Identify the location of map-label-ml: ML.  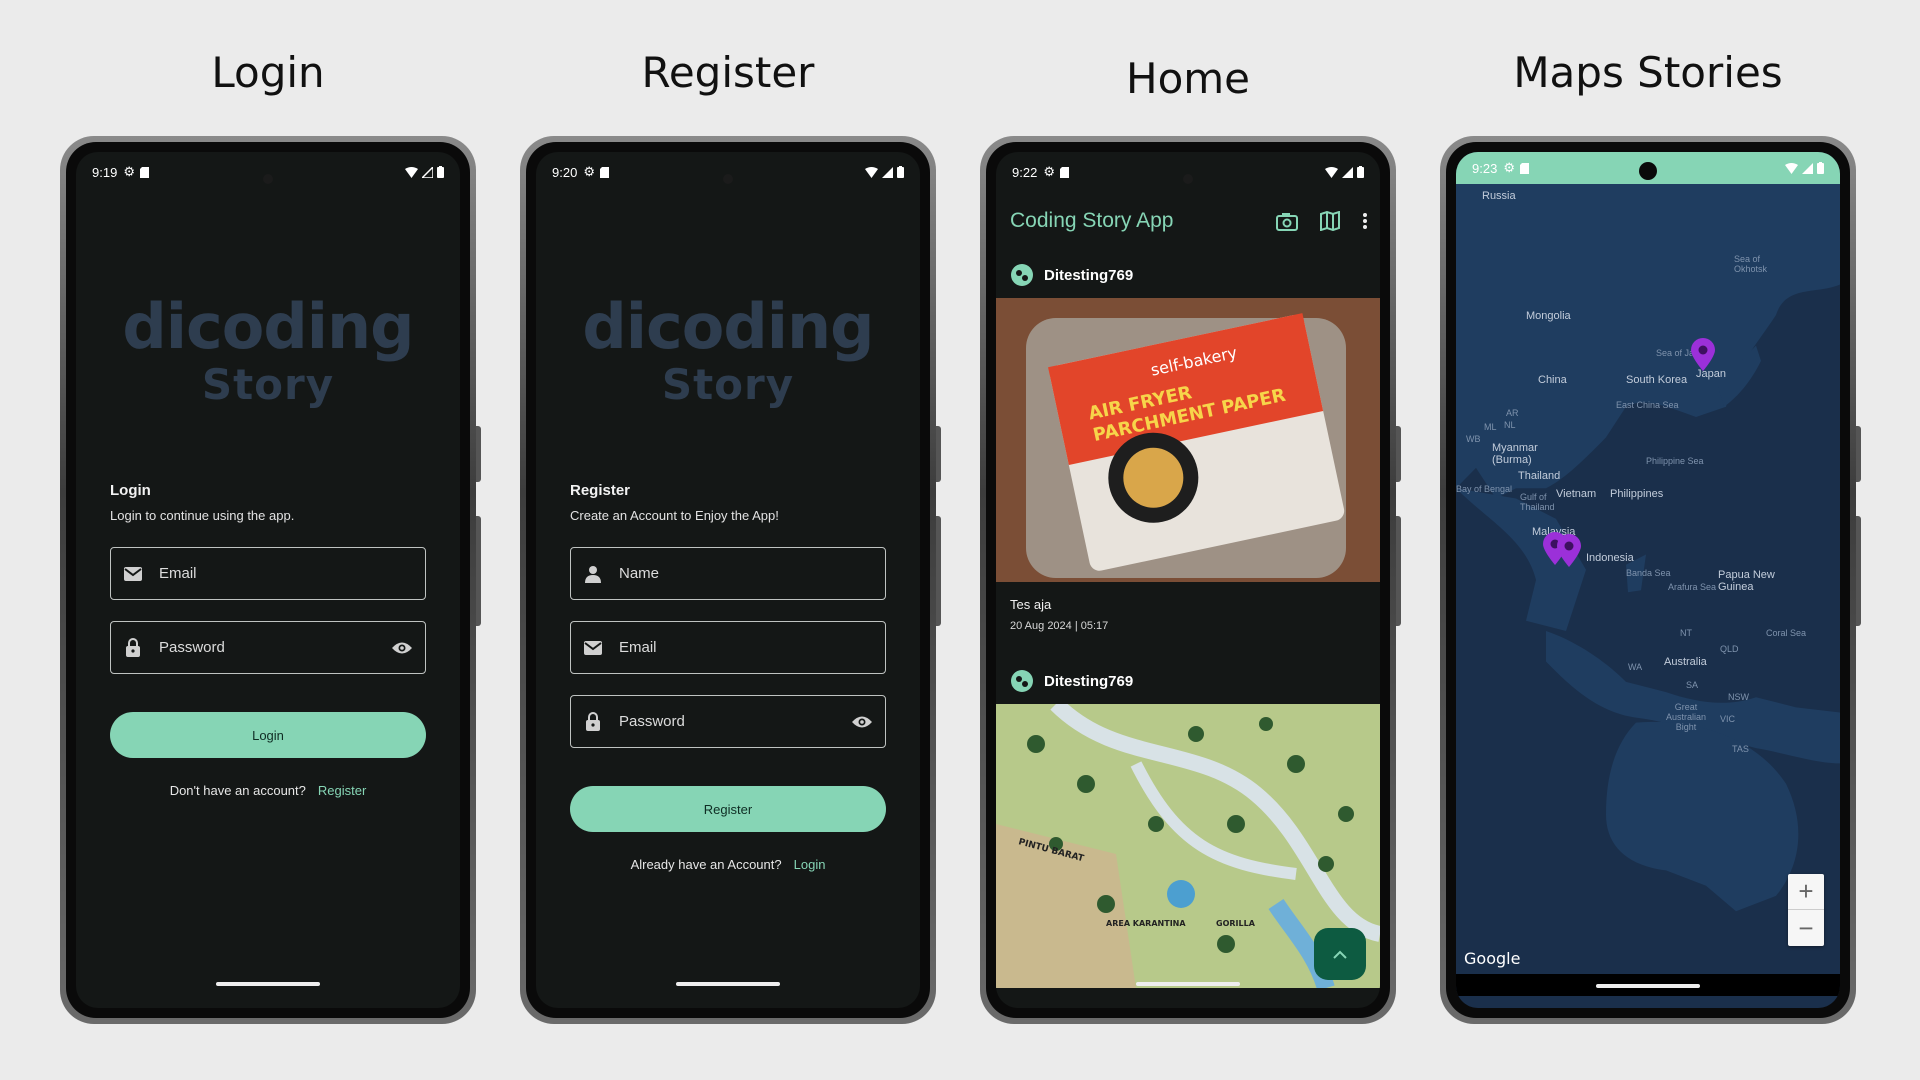
(1490, 427).